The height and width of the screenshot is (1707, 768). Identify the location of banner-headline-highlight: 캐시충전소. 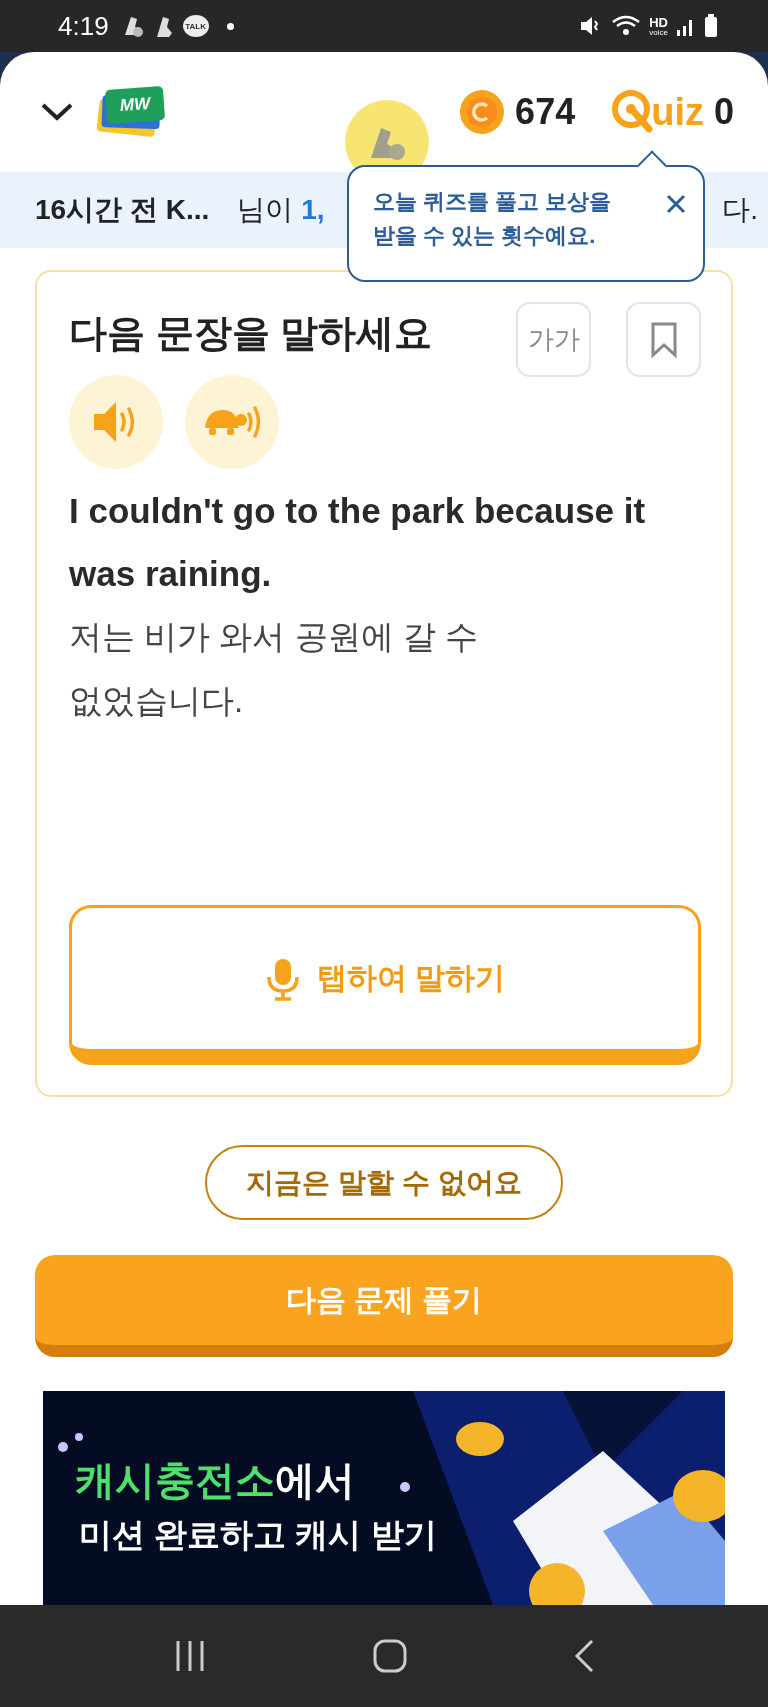
(175, 1480).